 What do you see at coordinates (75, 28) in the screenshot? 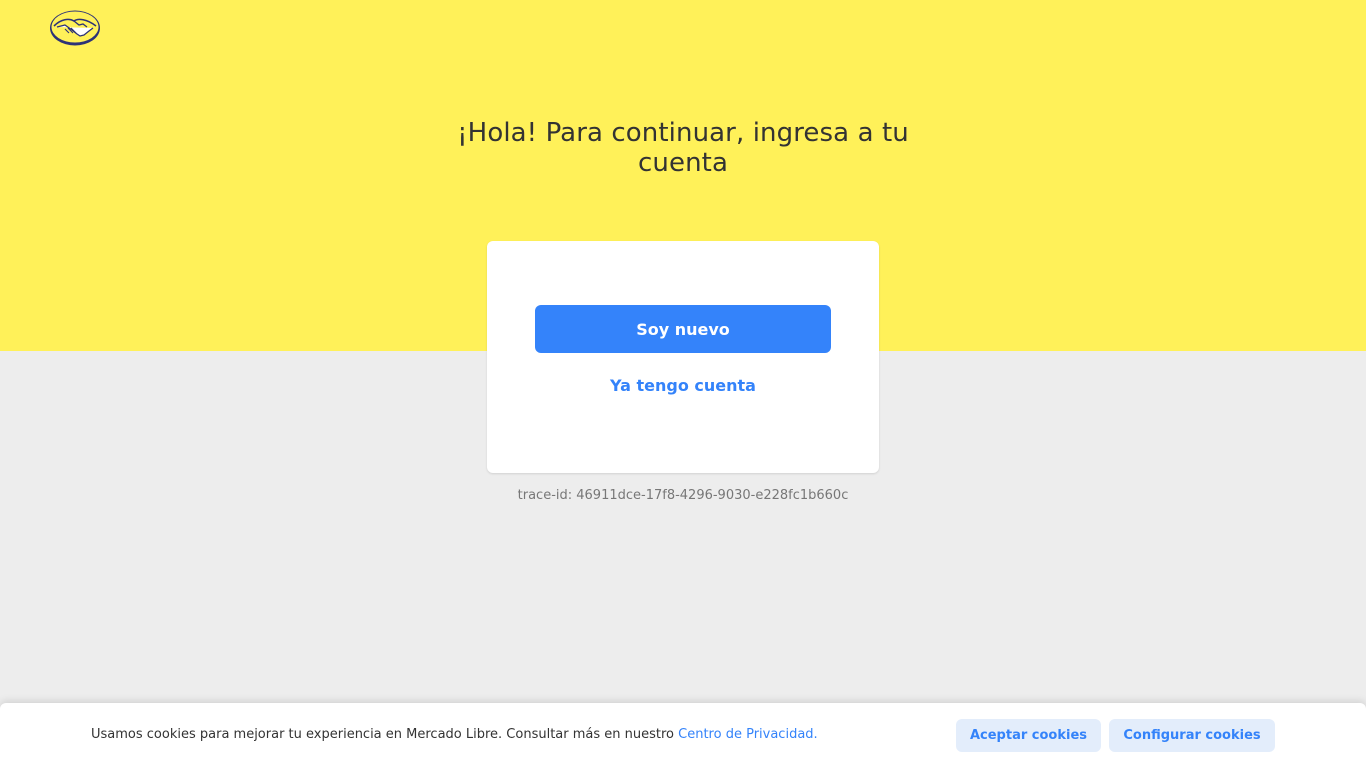
I see `mercado-libre-logo-icon` at bounding box center [75, 28].